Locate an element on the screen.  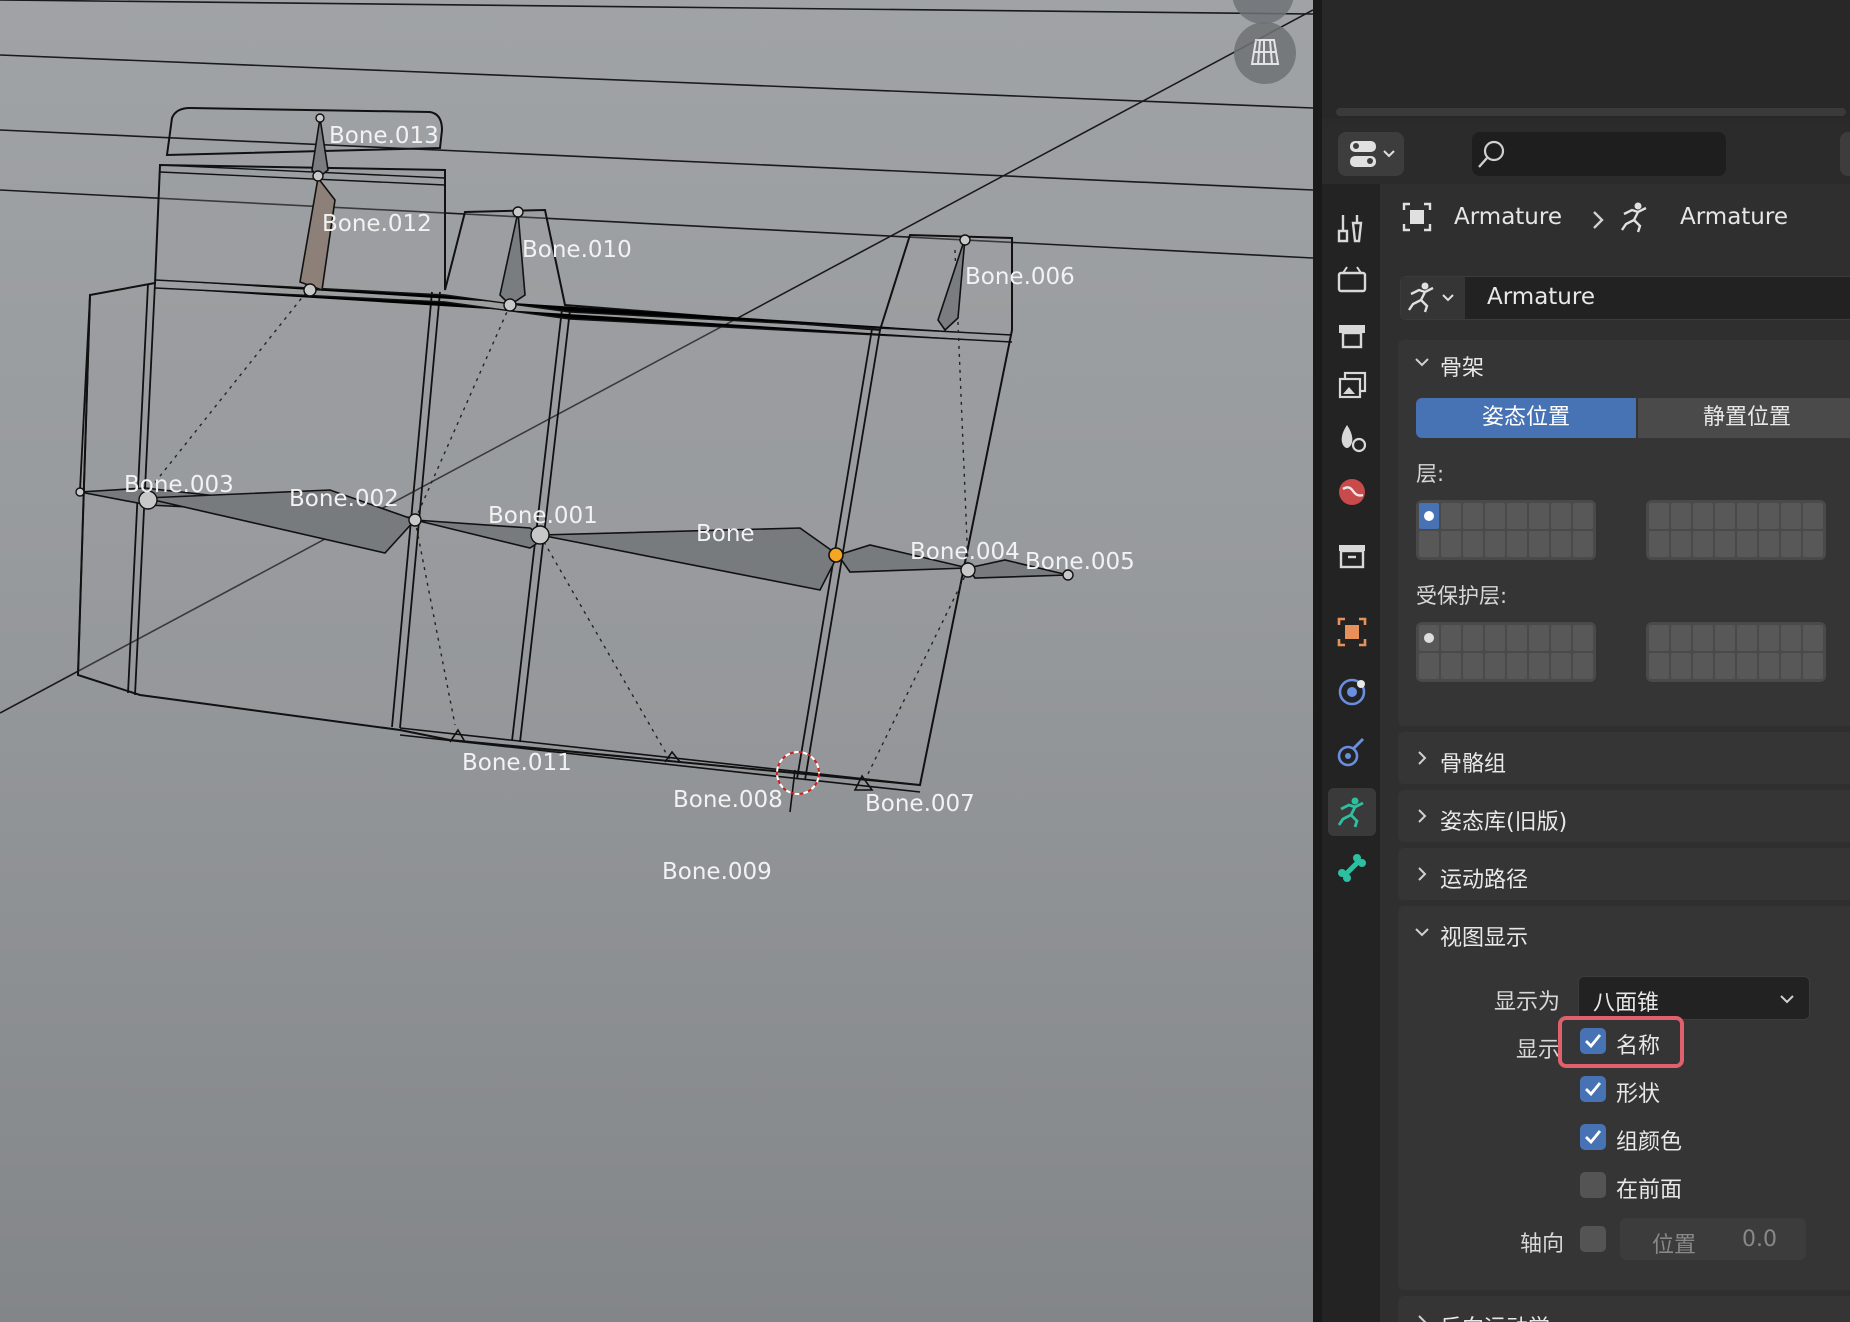
tab-bone is located at coordinates (1352, 868).